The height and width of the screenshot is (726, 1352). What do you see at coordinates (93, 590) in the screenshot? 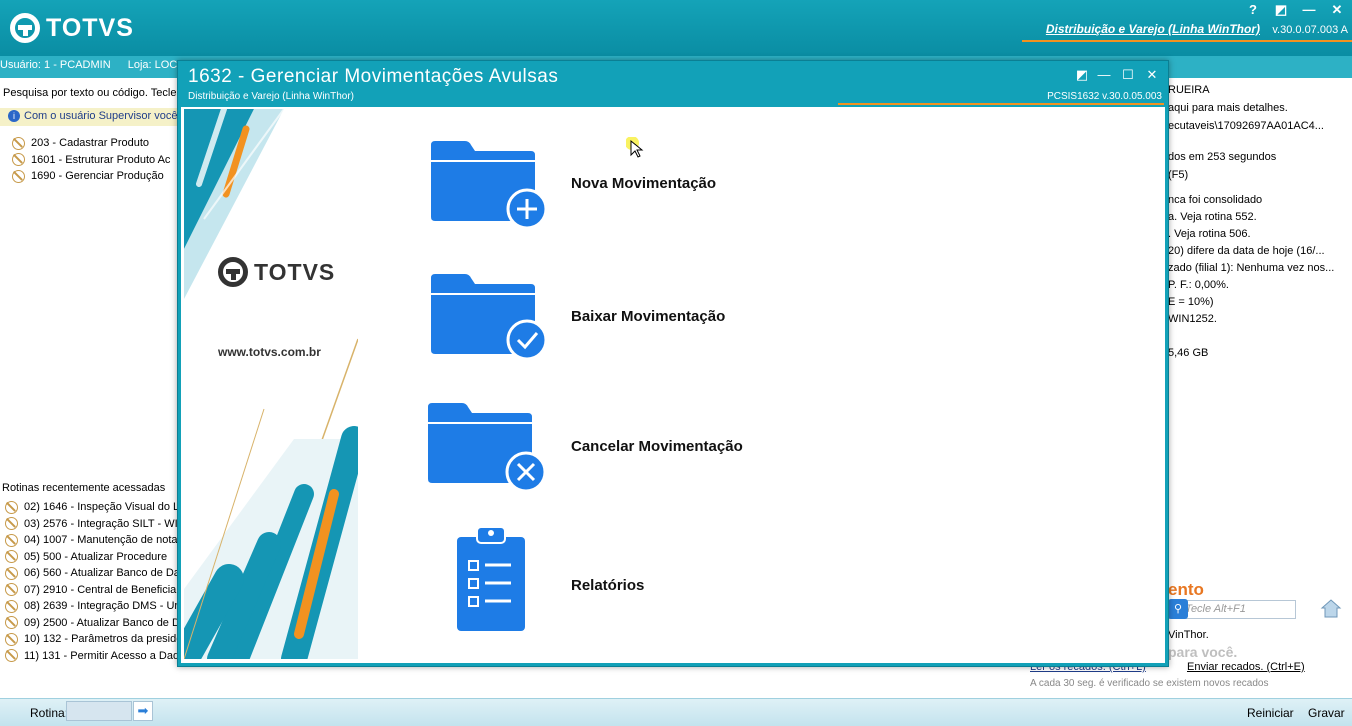
I see `recent-item: 07) 2910 - Central de Beneficiar` at bounding box center [93, 590].